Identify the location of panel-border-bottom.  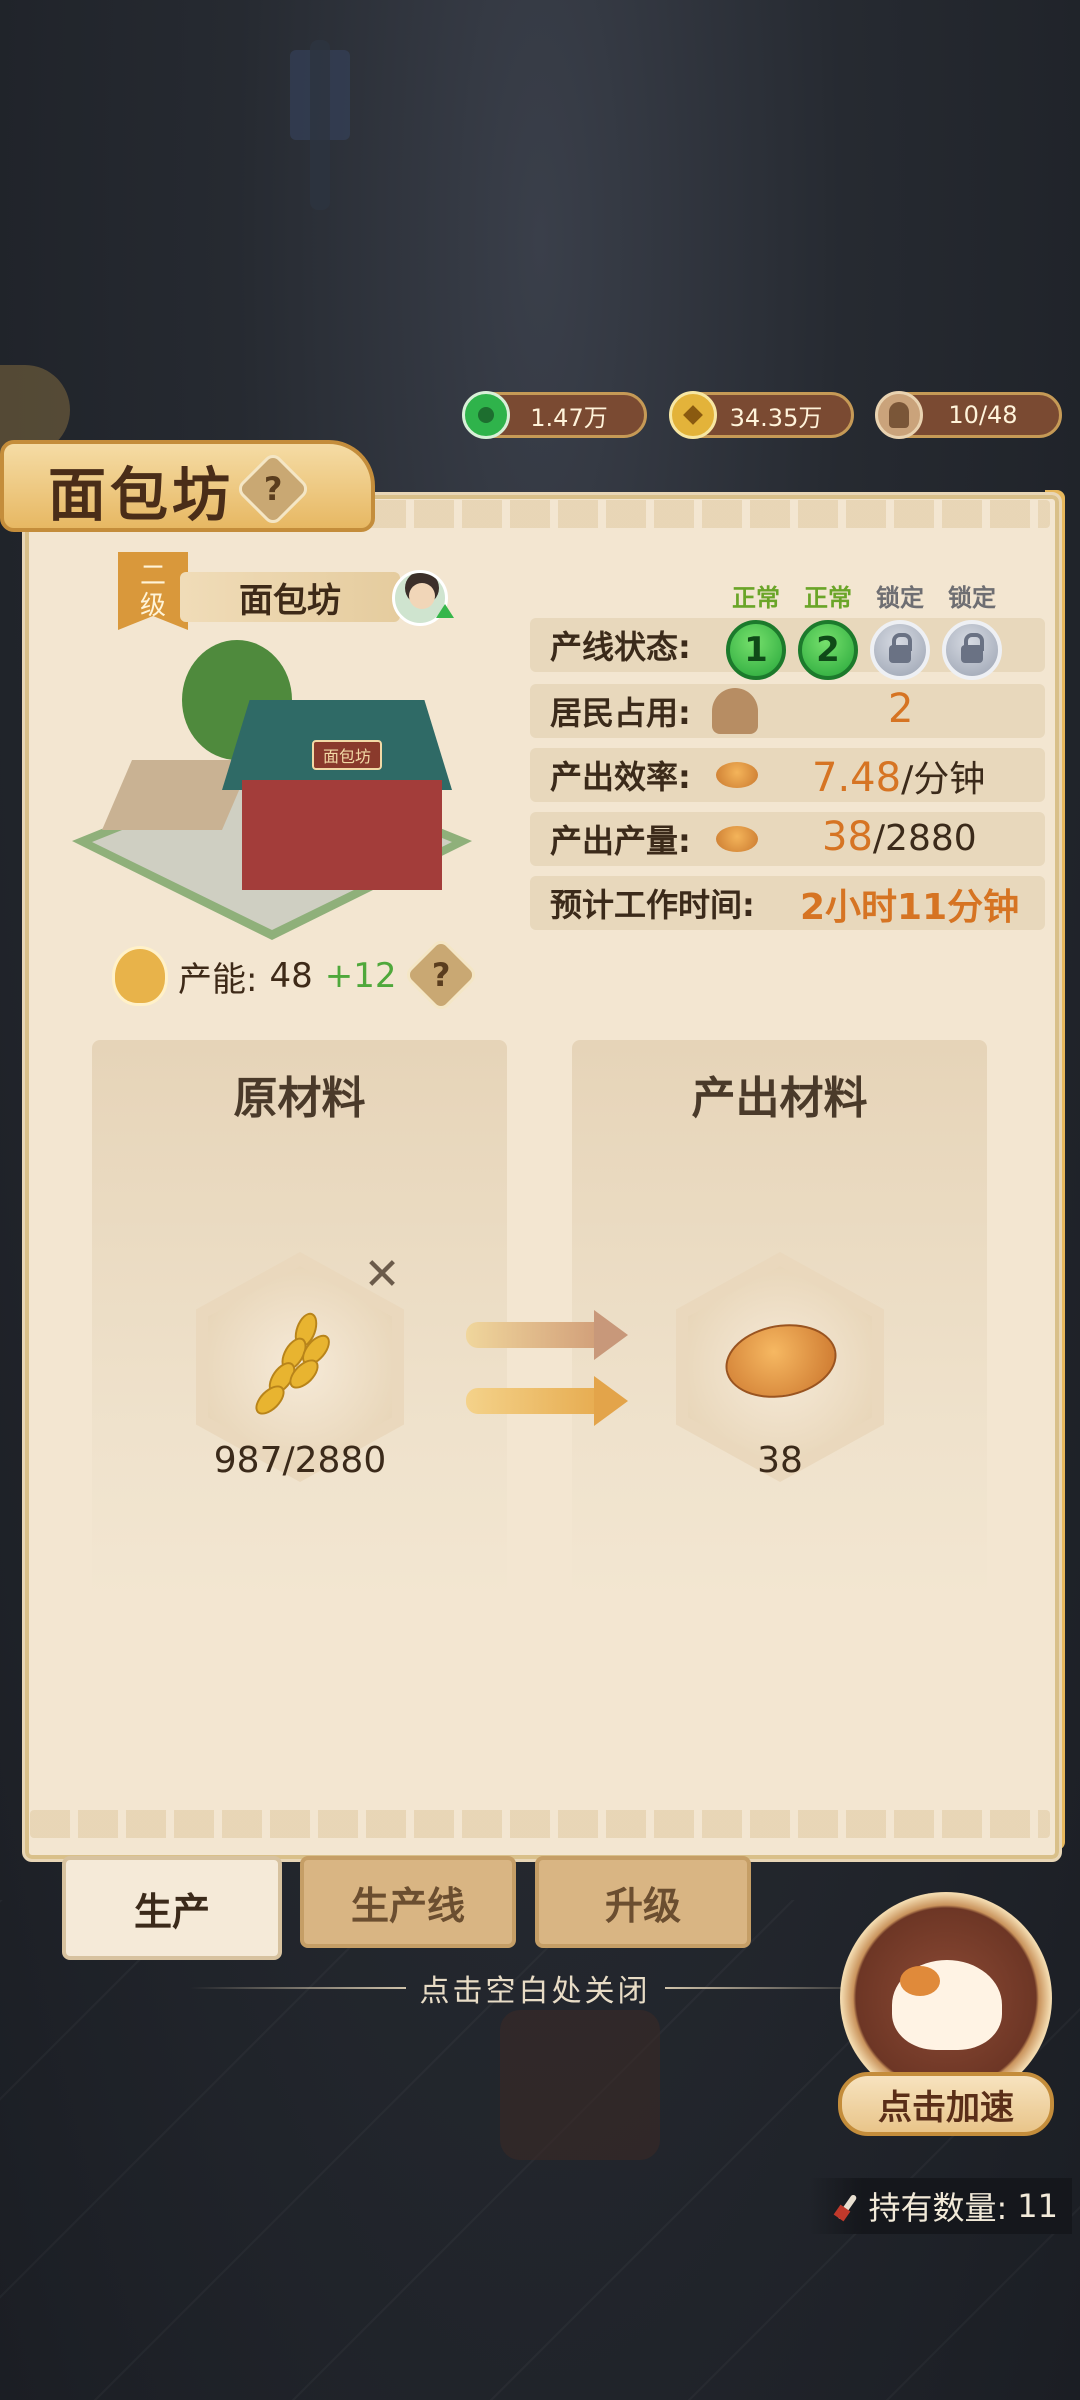
(540, 1824).